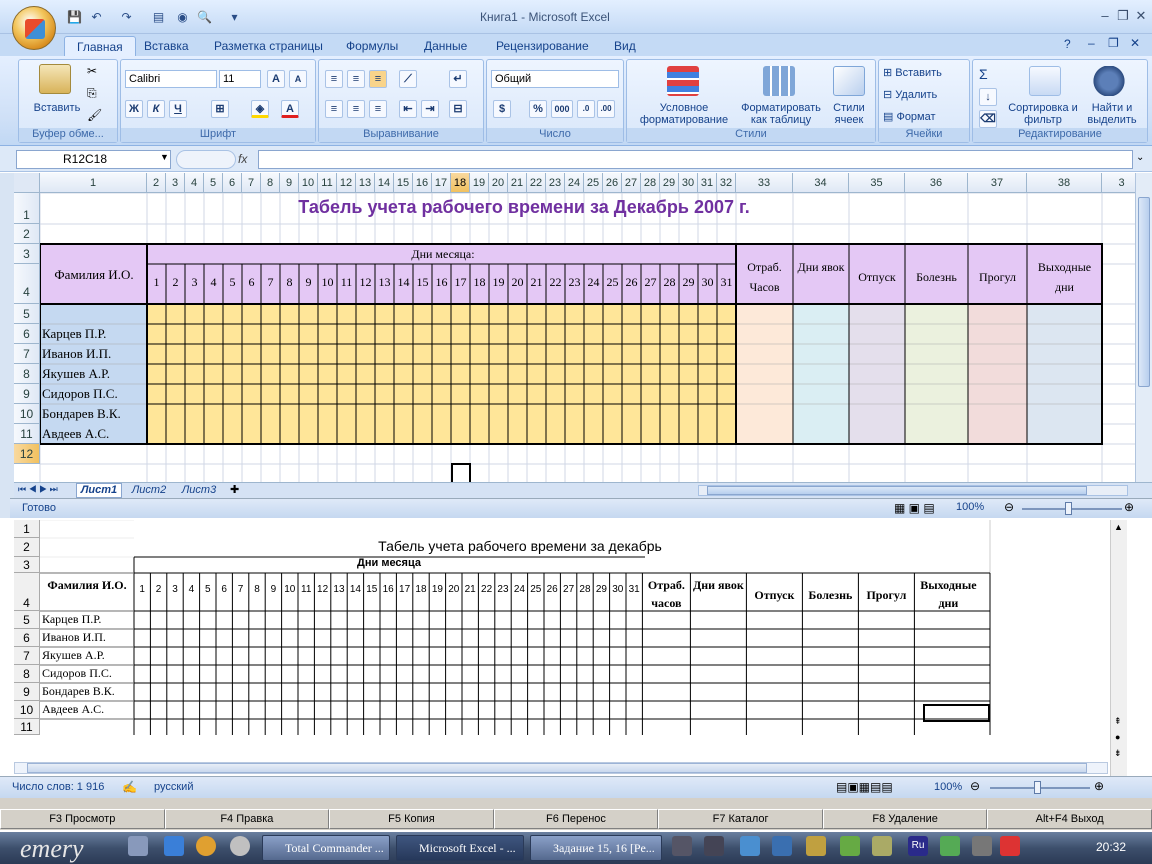 The image size is (1152, 864). Describe the element at coordinates (498, 183) in the screenshot. I see `column-header: 20` at that location.